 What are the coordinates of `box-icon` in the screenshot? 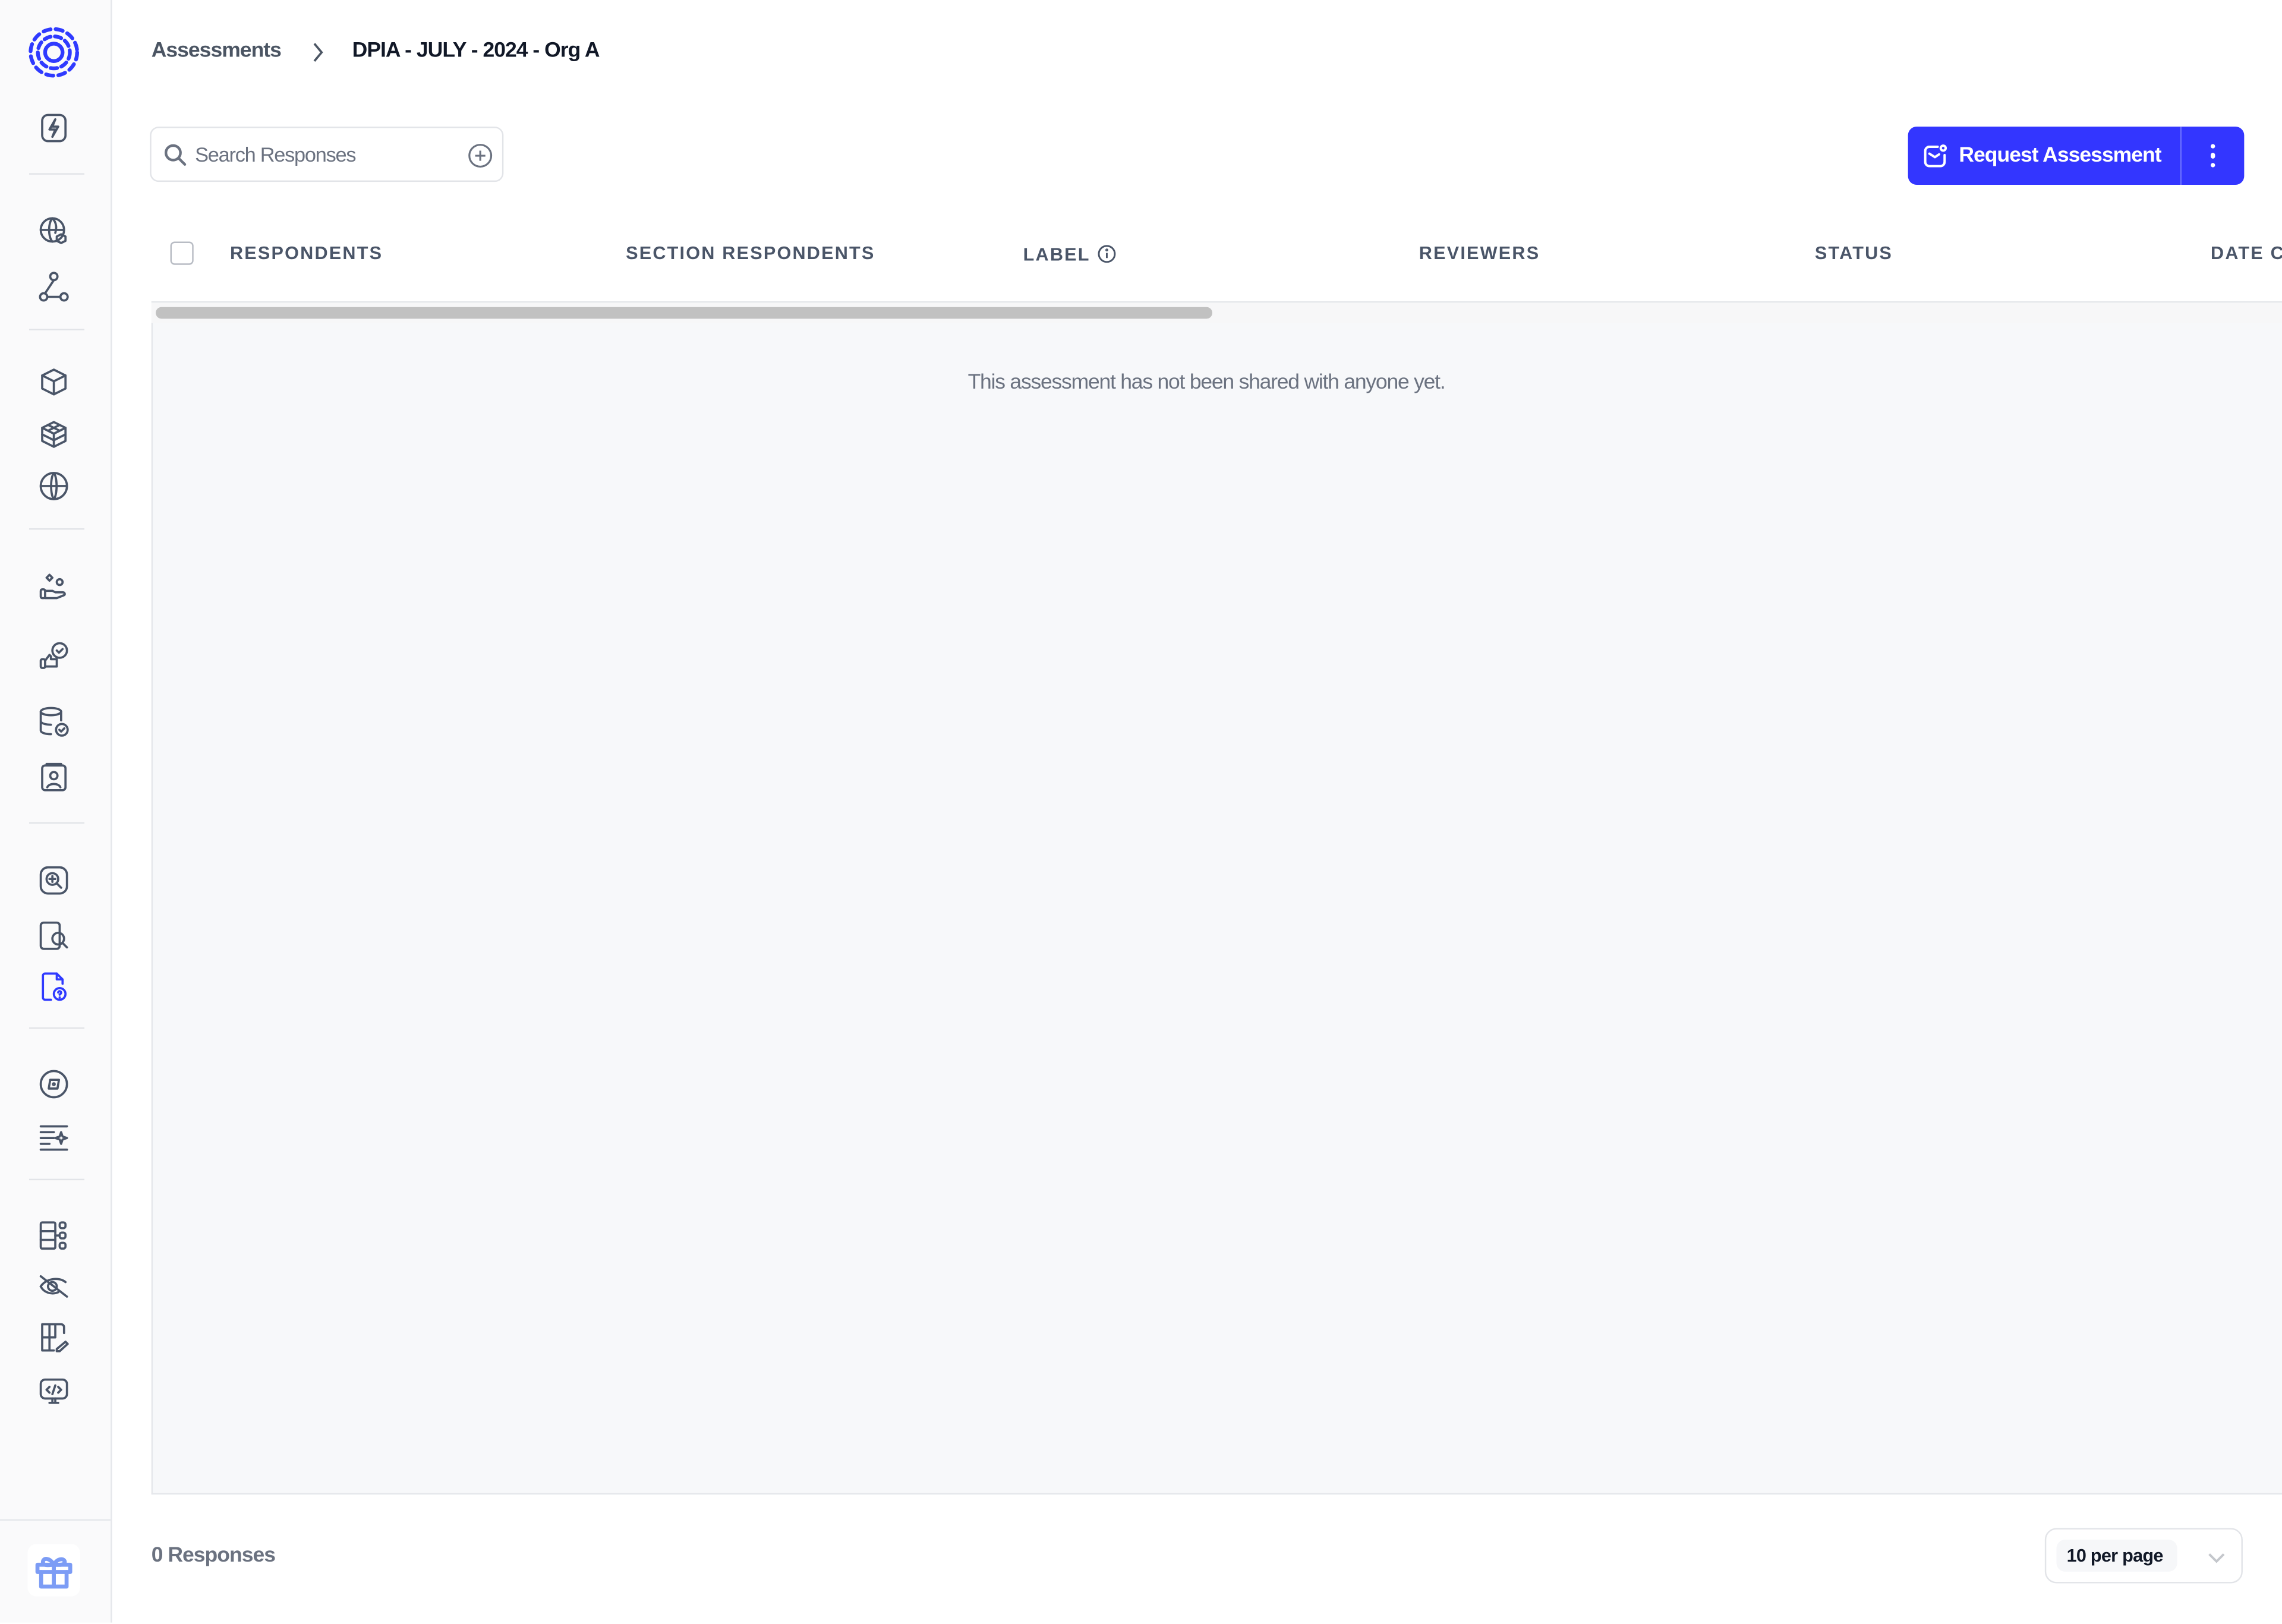 It's located at (54, 383).